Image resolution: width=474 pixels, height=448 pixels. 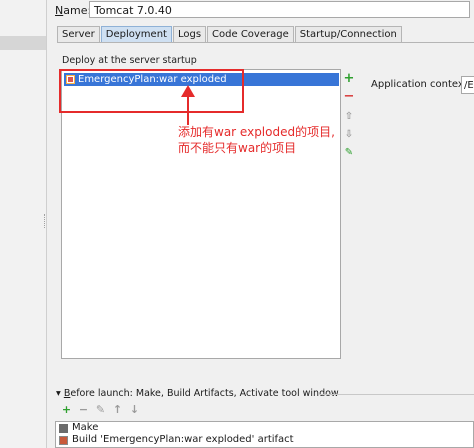 What do you see at coordinates (151, 91) in the screenshot?
I see `annotation-highlight-box` at bounding box center [151, 91].